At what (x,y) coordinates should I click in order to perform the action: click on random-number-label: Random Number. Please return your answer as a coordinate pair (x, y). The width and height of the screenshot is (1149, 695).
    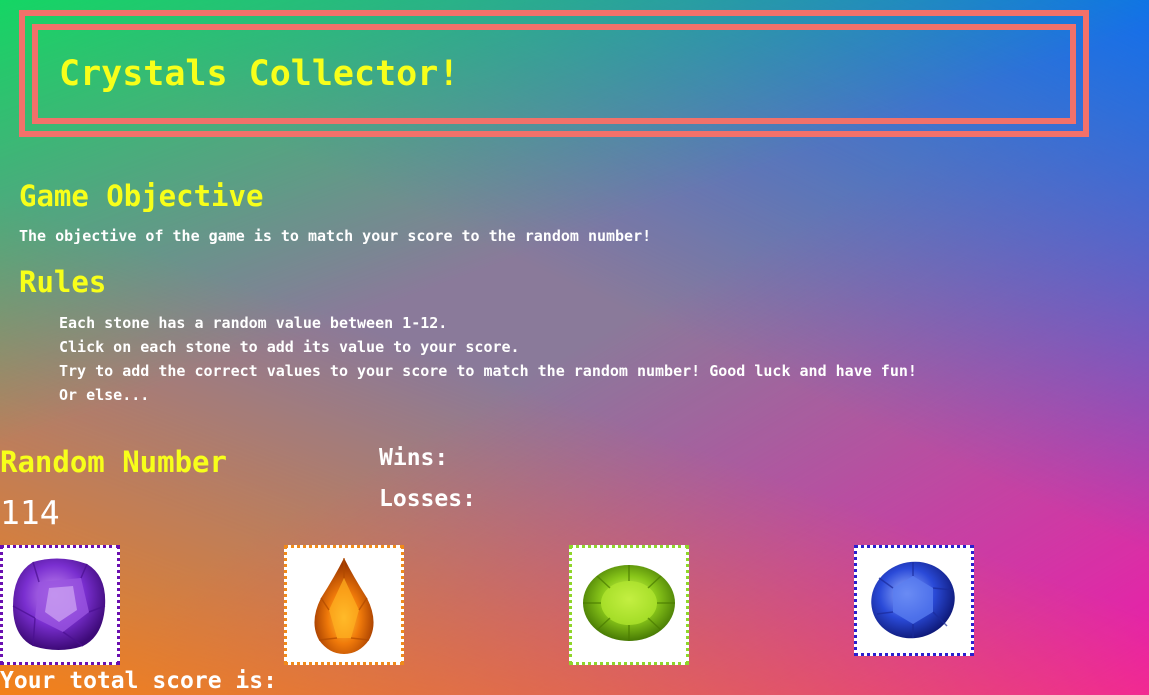
    Looking at the image, I should click on (113, 462).